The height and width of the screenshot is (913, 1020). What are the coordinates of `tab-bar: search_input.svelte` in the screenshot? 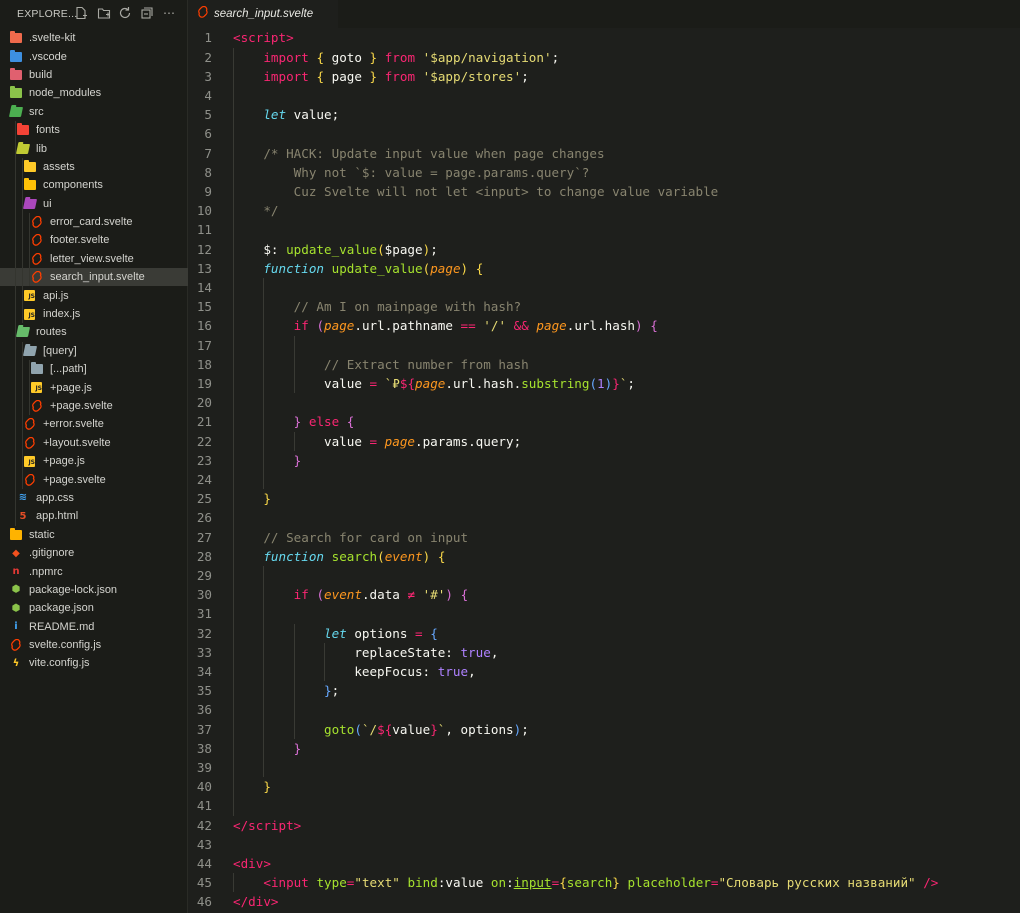 It's located at (604, 14).